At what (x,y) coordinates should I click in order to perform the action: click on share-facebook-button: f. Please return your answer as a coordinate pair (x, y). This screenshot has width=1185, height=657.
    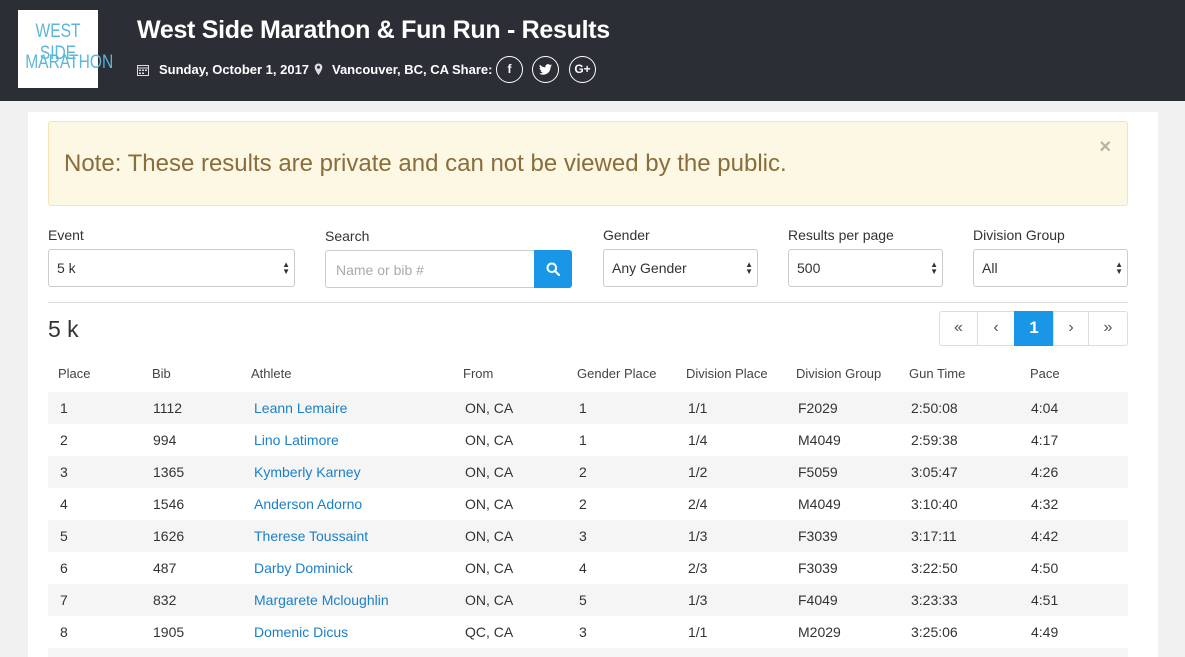
    Looking at the image, I should click on (509, 69).